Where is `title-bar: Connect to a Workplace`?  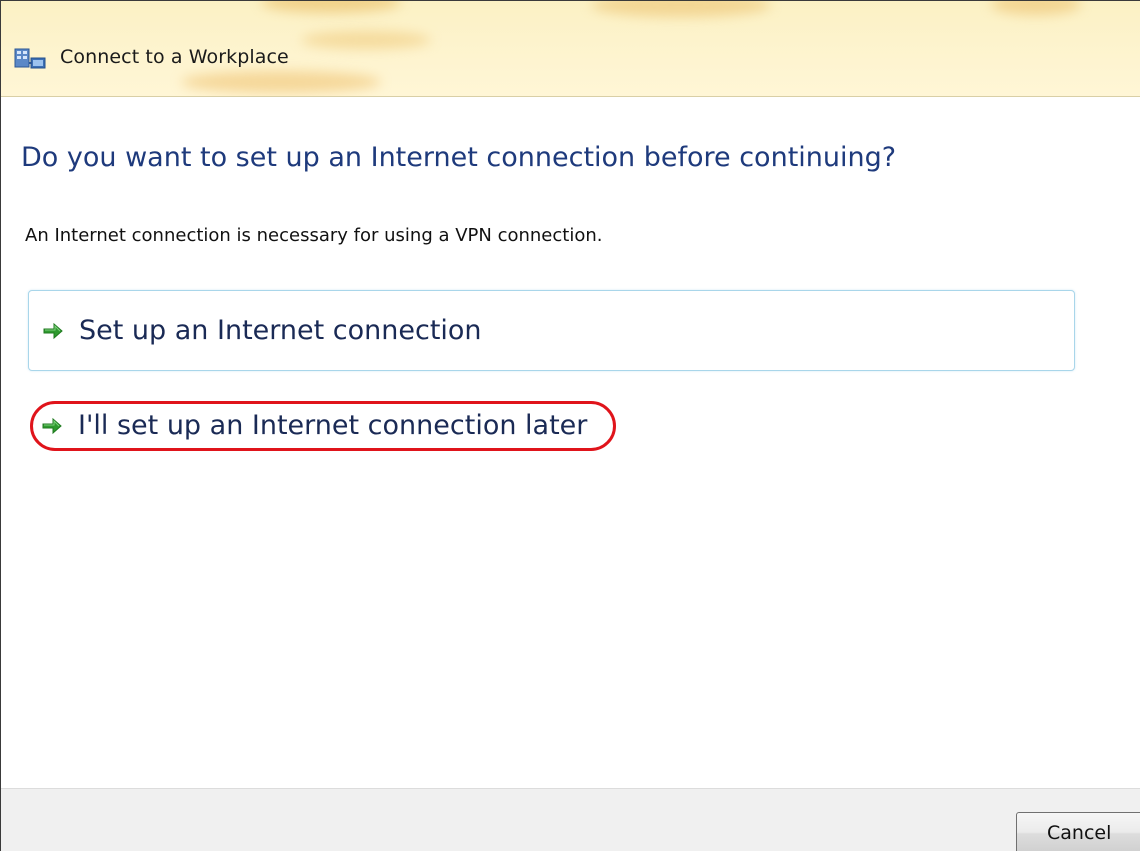
title-bar: Connect to a Workplace is located at coordinates (570, 49).